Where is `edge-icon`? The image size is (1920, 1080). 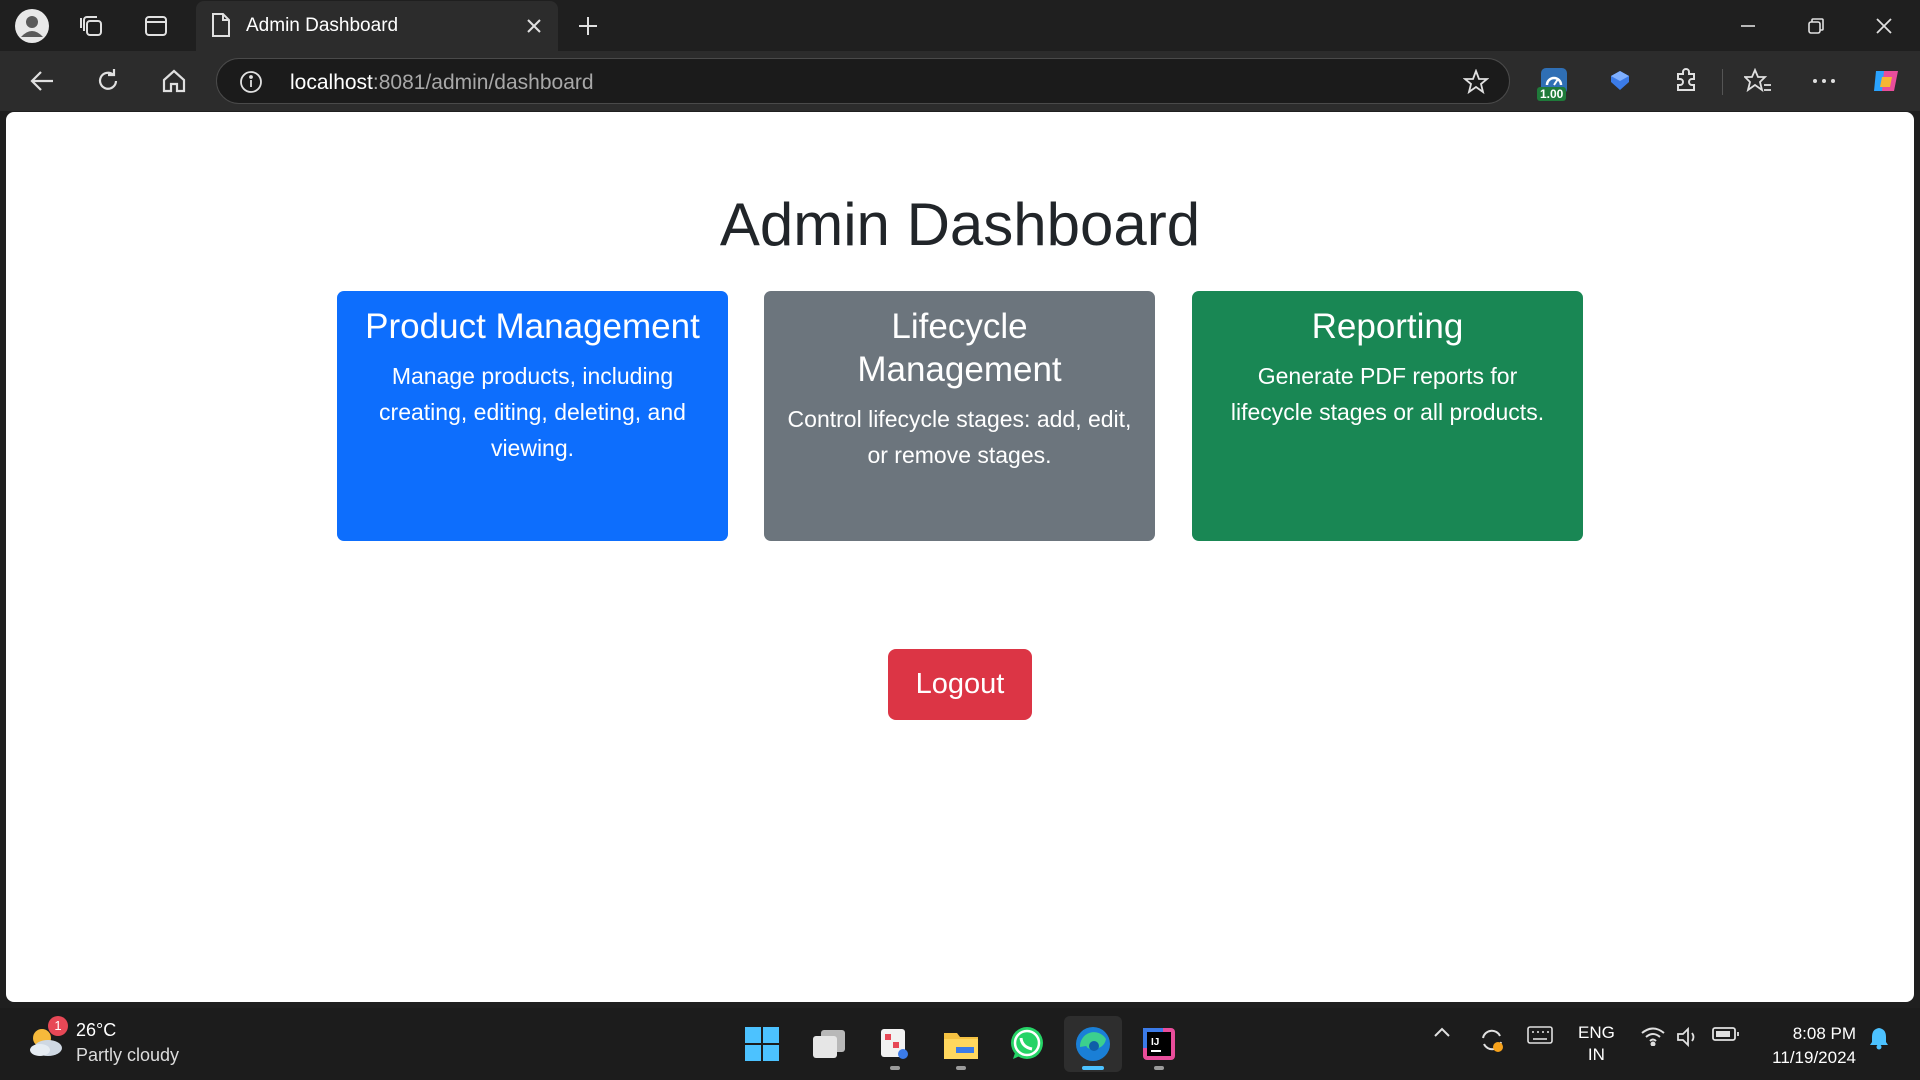 edge-icon is located at coordinates (1093, 1044).